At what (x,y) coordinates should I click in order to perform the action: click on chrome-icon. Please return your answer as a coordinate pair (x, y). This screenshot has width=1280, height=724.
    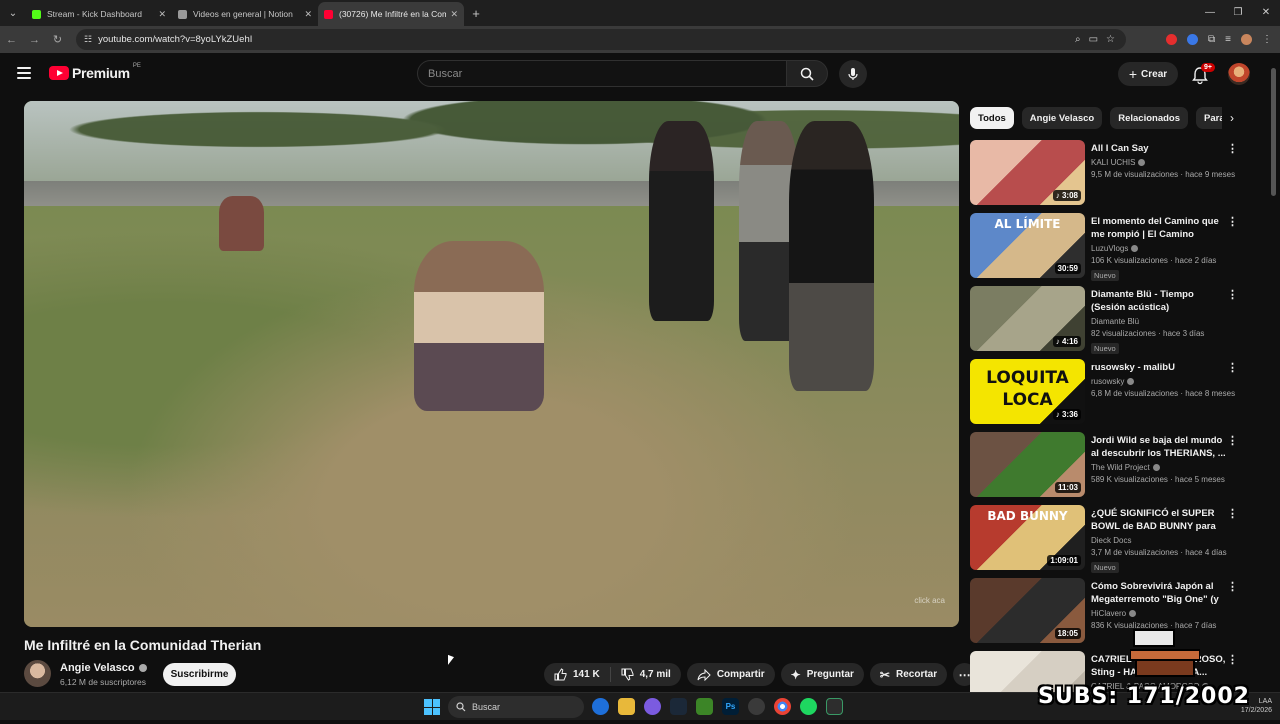
    Looking at the image, I should click on (782, 706).